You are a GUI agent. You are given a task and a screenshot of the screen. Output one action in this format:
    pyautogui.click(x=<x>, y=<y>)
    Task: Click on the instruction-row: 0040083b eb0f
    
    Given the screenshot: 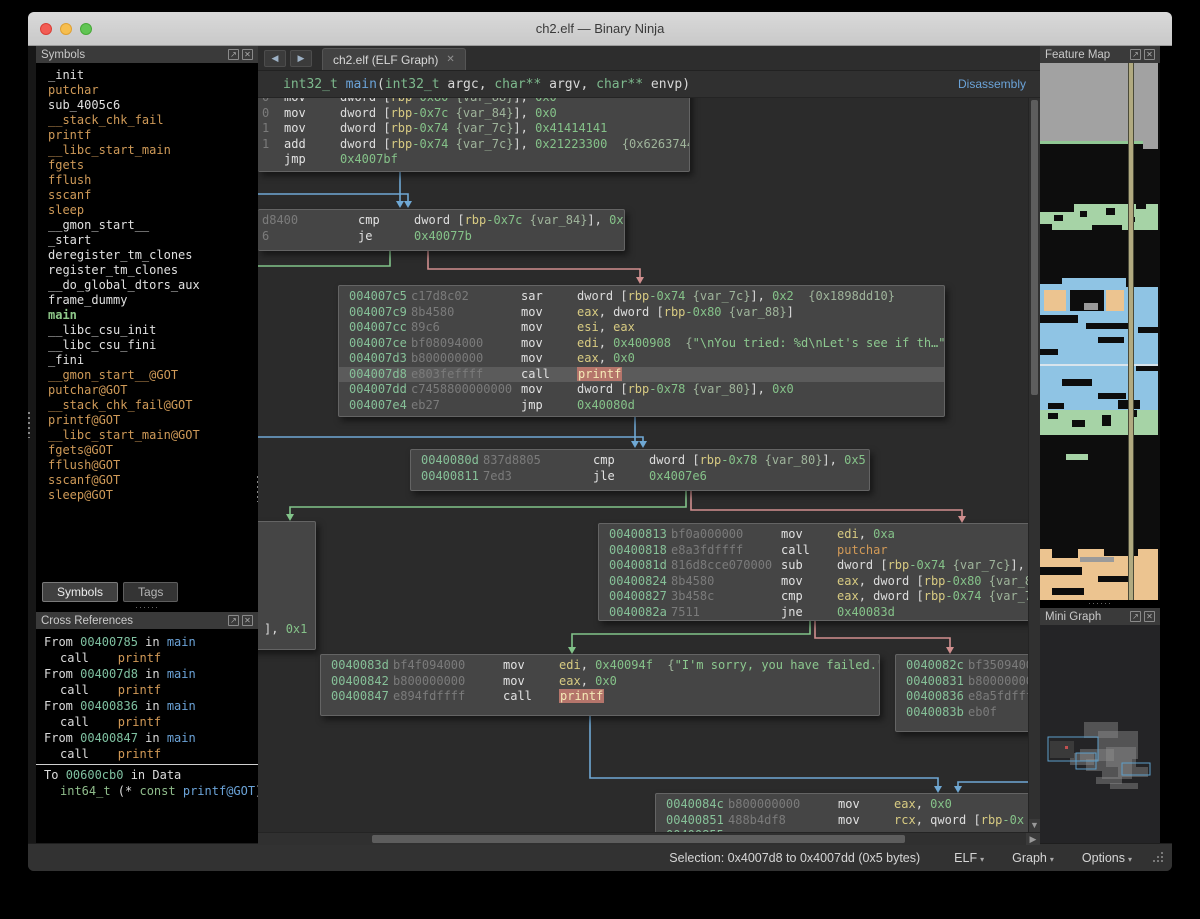 What is the action you would take?
    pyautogui.click(x=968, y=713)
    